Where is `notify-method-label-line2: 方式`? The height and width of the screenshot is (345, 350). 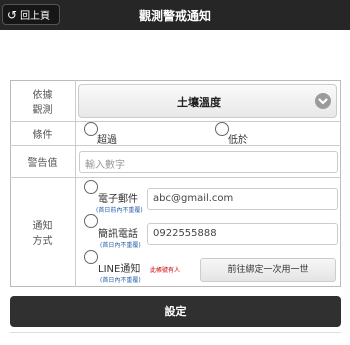 notify-method-label-line2: 方式 is located at coordinates (42, 241).